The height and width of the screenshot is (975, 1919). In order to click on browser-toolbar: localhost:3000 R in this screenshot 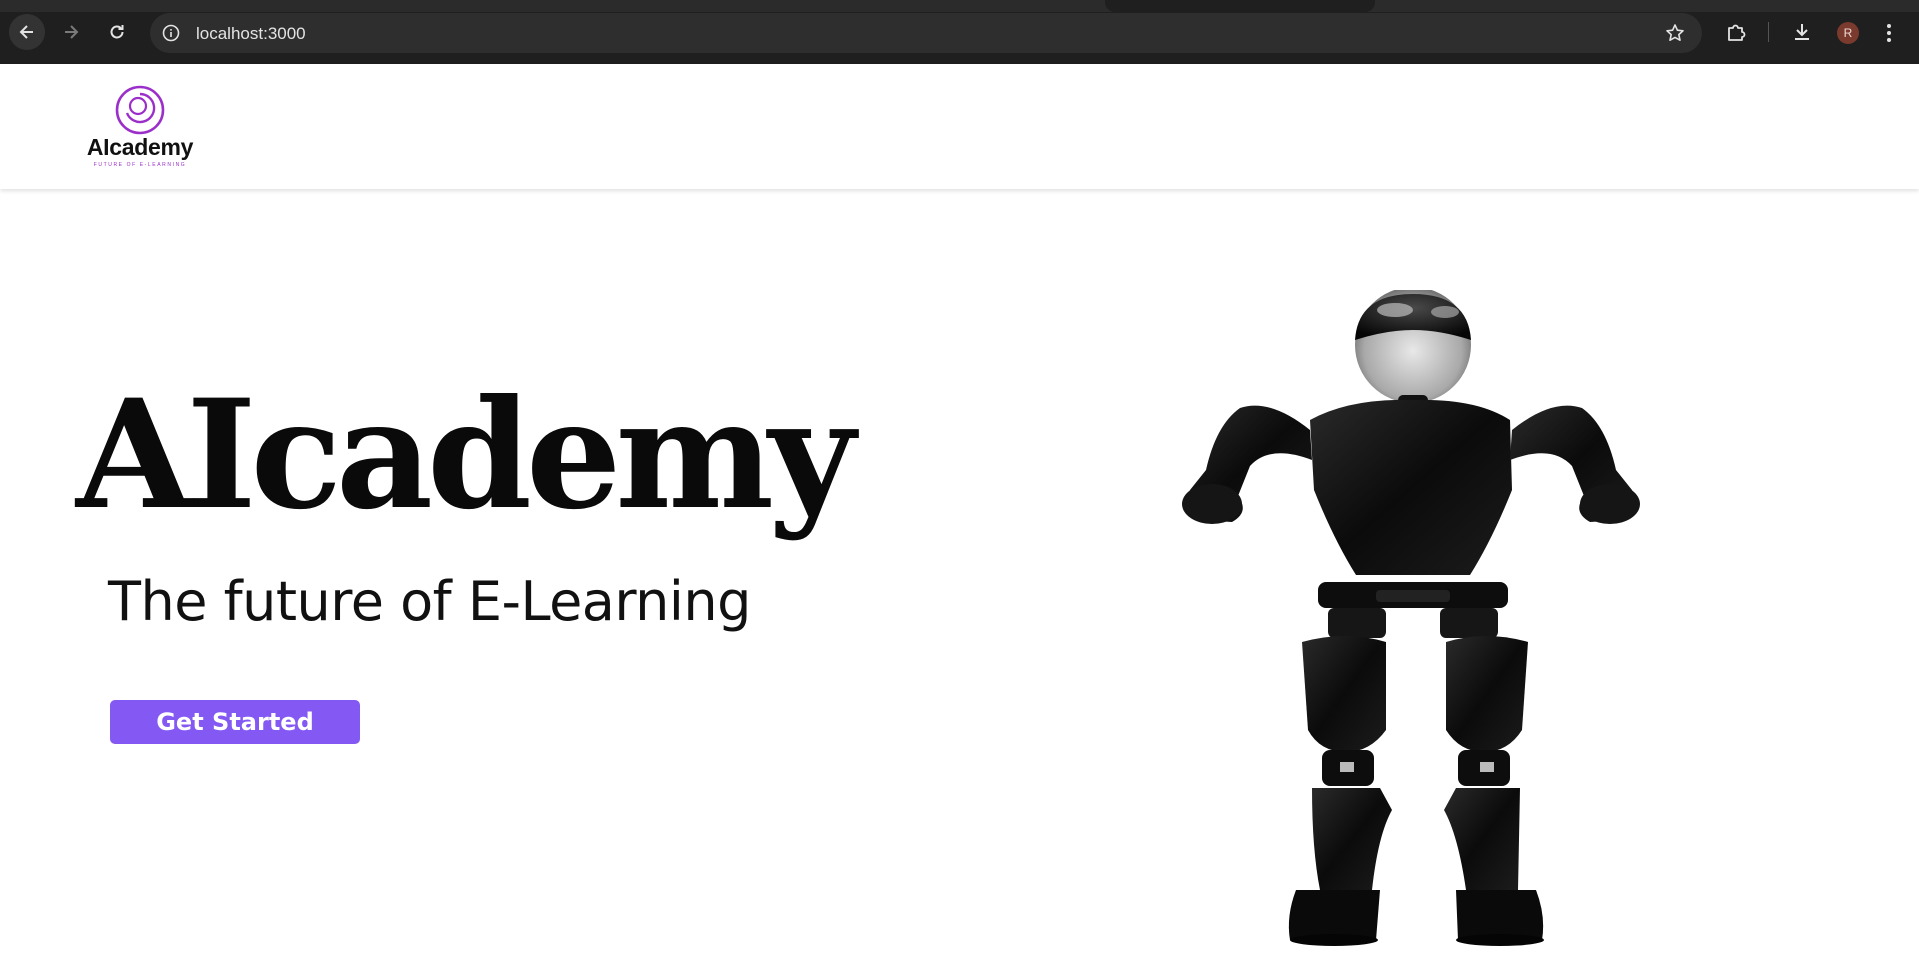, I will do `click(959, 32)`.